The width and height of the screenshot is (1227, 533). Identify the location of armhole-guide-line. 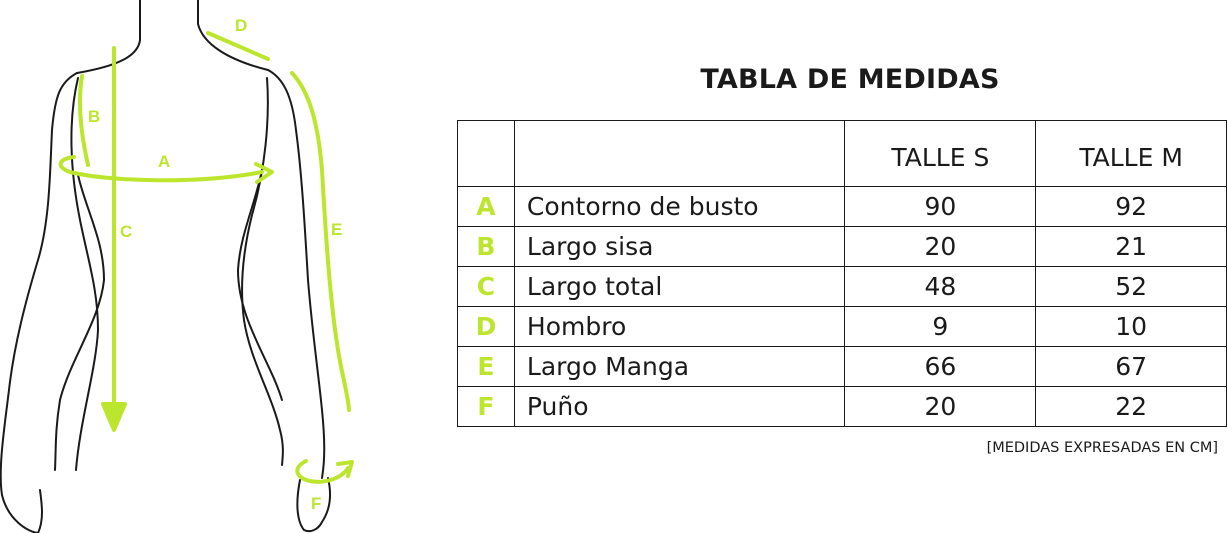
(84, 120).